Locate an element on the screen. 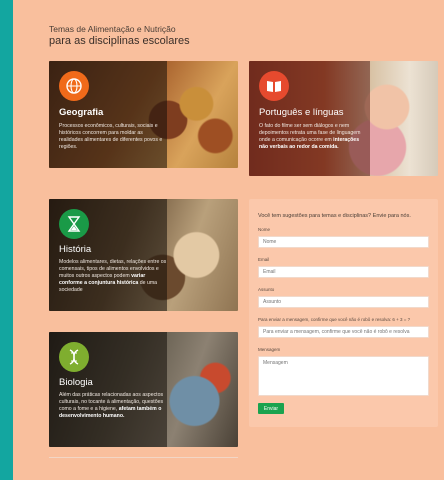  book-icon is located at coordinates (274, 86).